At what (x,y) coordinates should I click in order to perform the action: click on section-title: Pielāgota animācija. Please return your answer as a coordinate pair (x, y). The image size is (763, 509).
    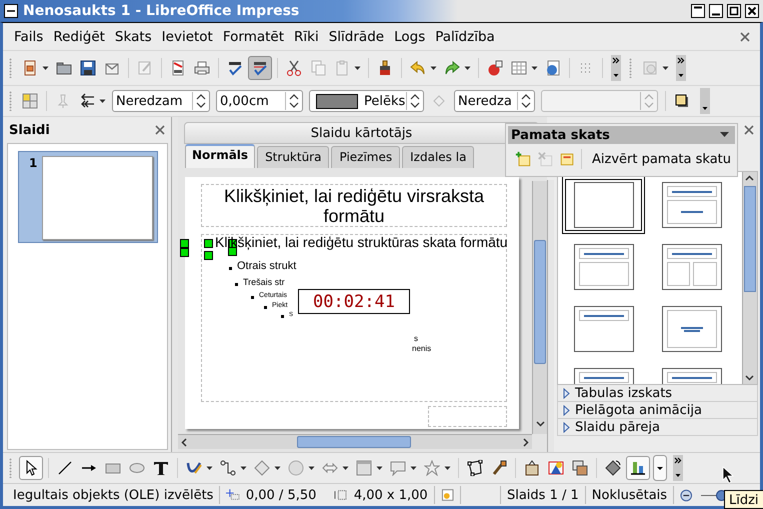
    Looking at the image, I should click on (638, 410).